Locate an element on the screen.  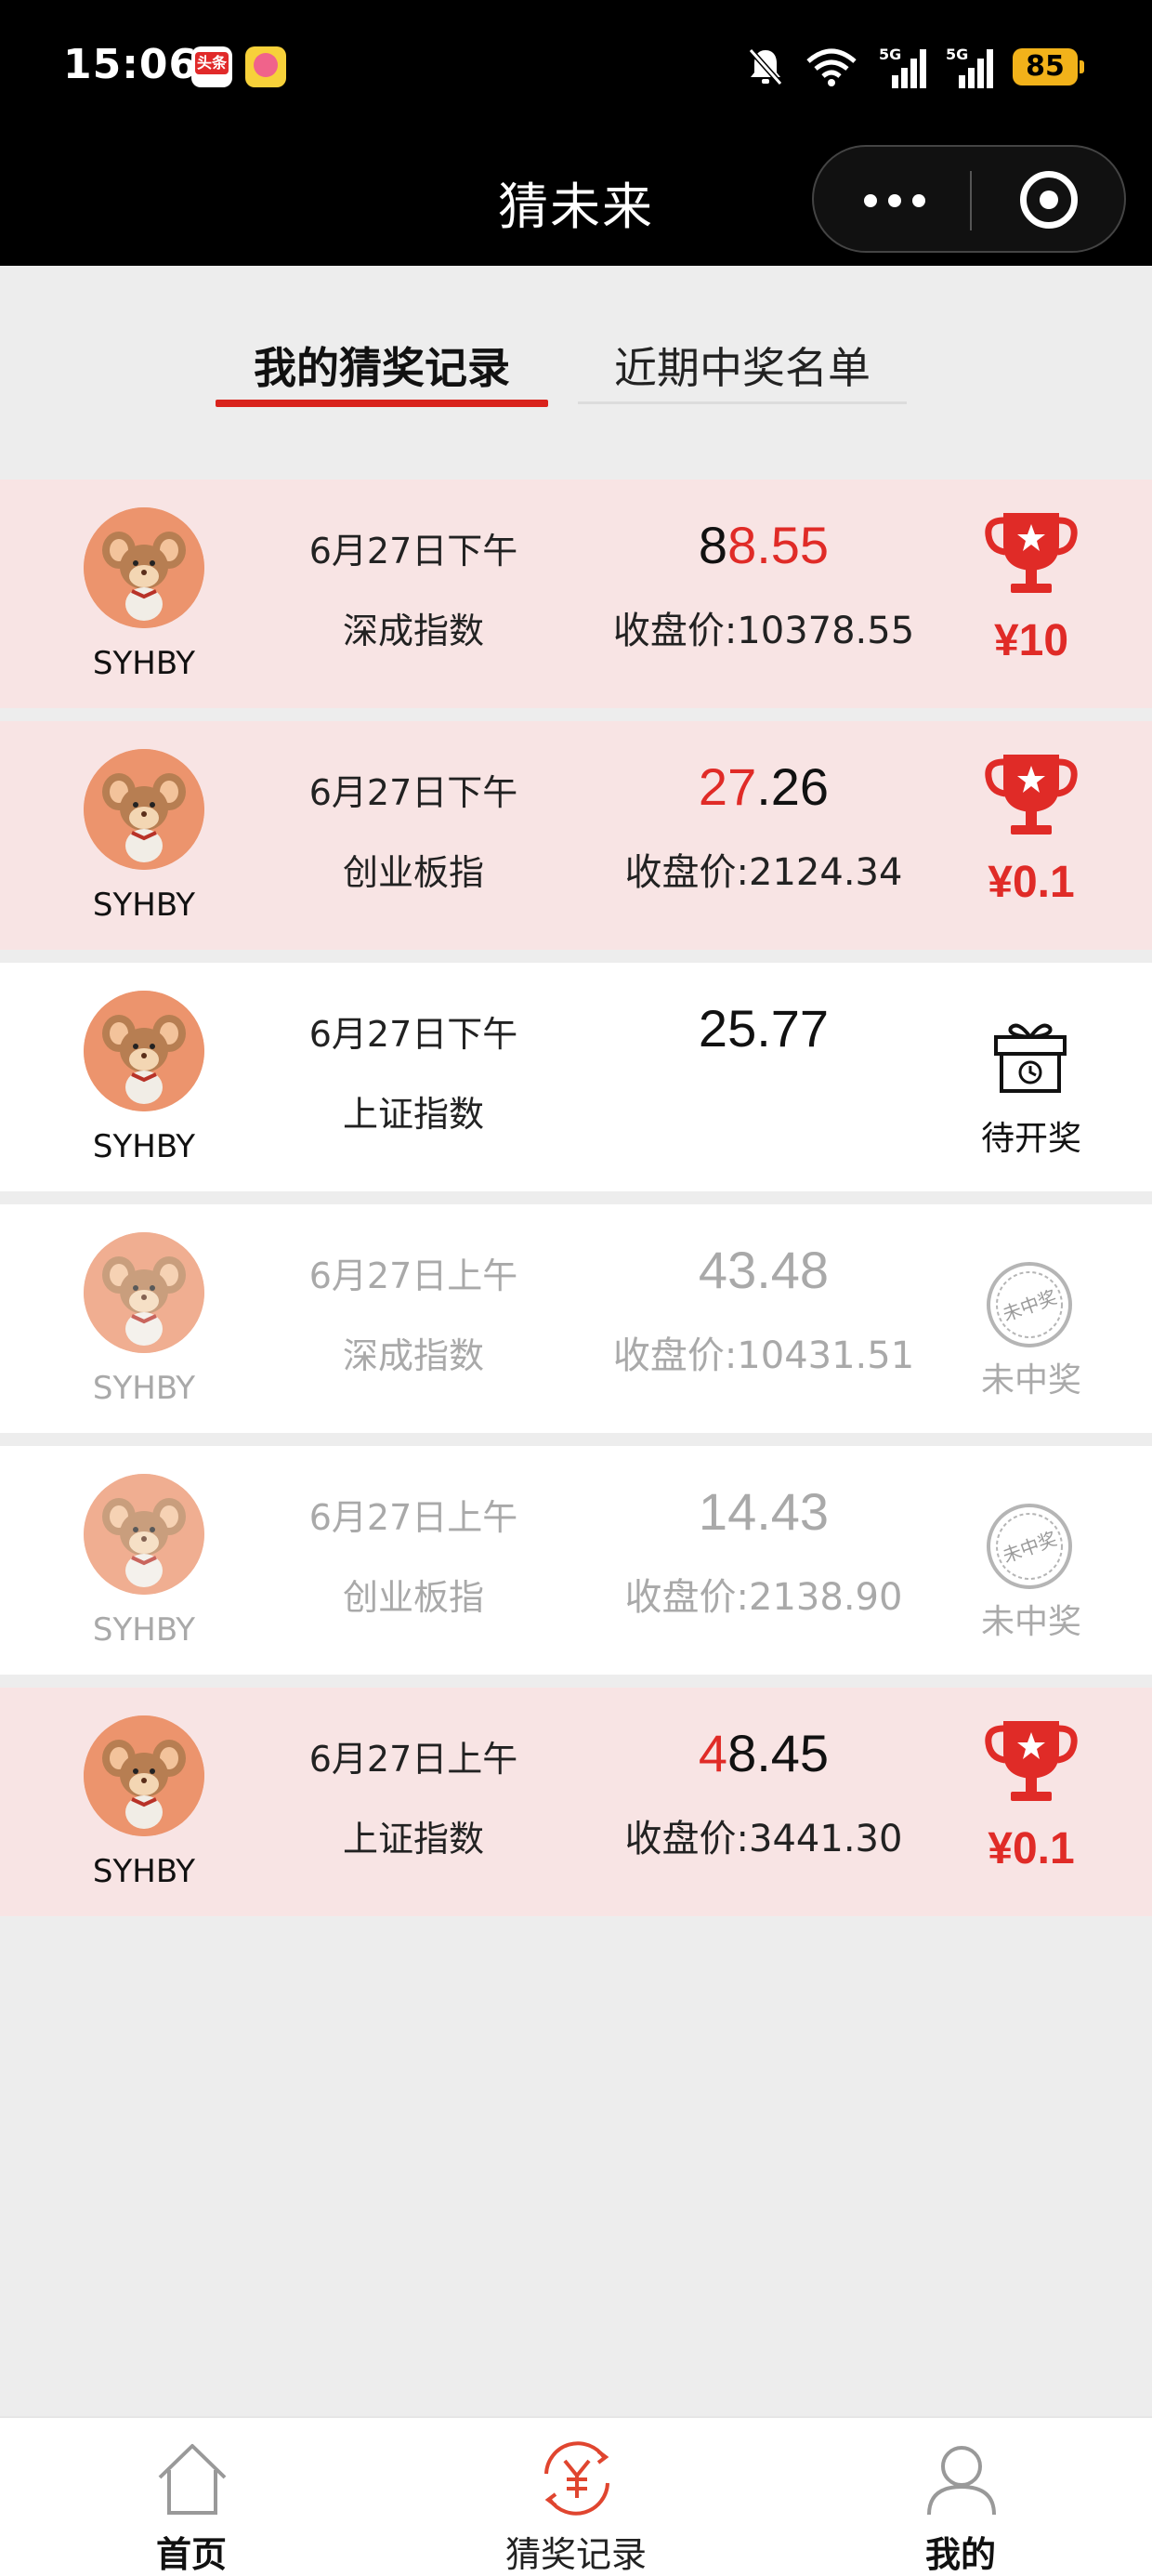
guess-prefix: 25.77 is located at coordinates (764, 1028).